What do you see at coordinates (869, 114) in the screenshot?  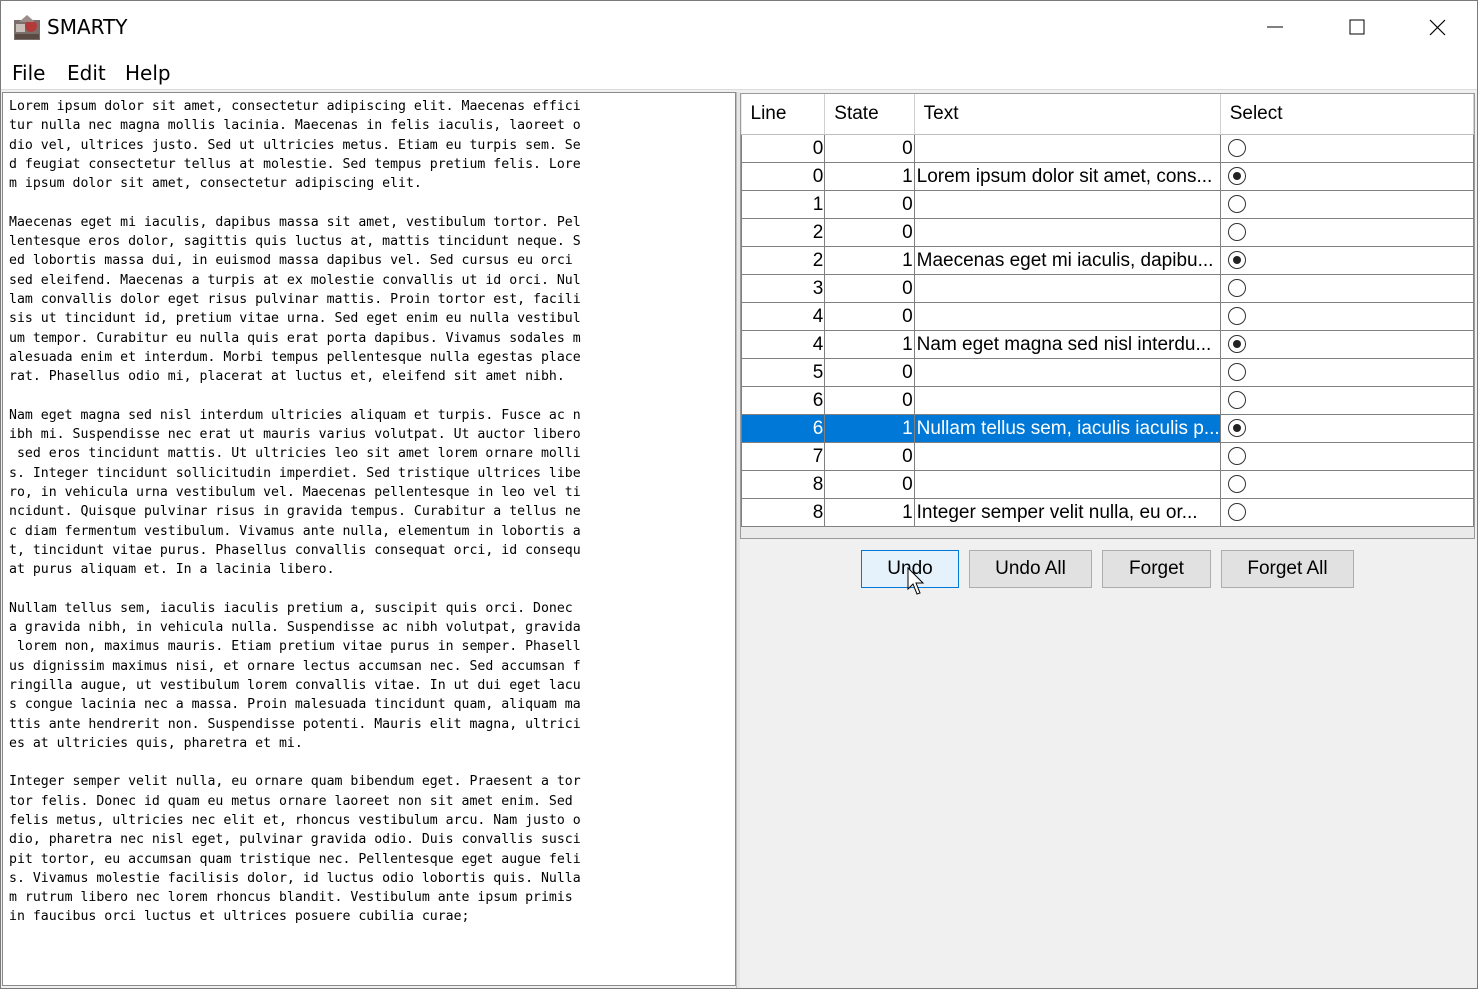 I see `column-header-state: State` at bounding box center [869, 114].